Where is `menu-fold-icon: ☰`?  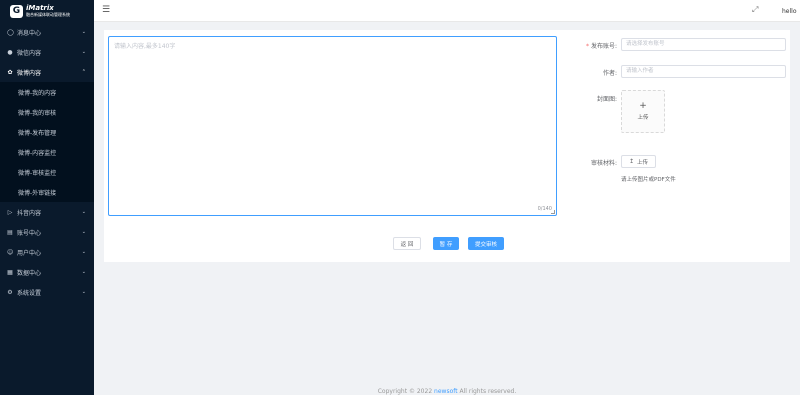 menu-fold-icon: ☰ is located at coordinates (106, 10).